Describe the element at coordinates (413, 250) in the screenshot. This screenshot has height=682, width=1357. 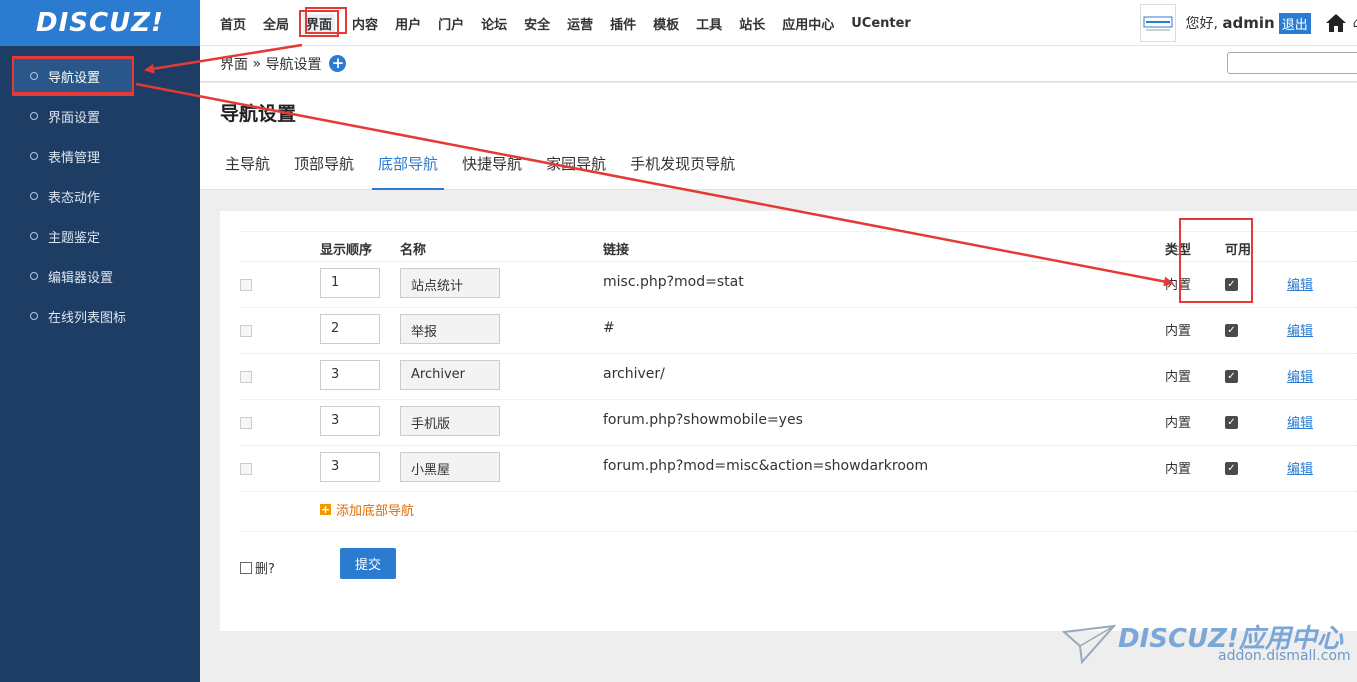
I see `header-name: 名称` at that location.